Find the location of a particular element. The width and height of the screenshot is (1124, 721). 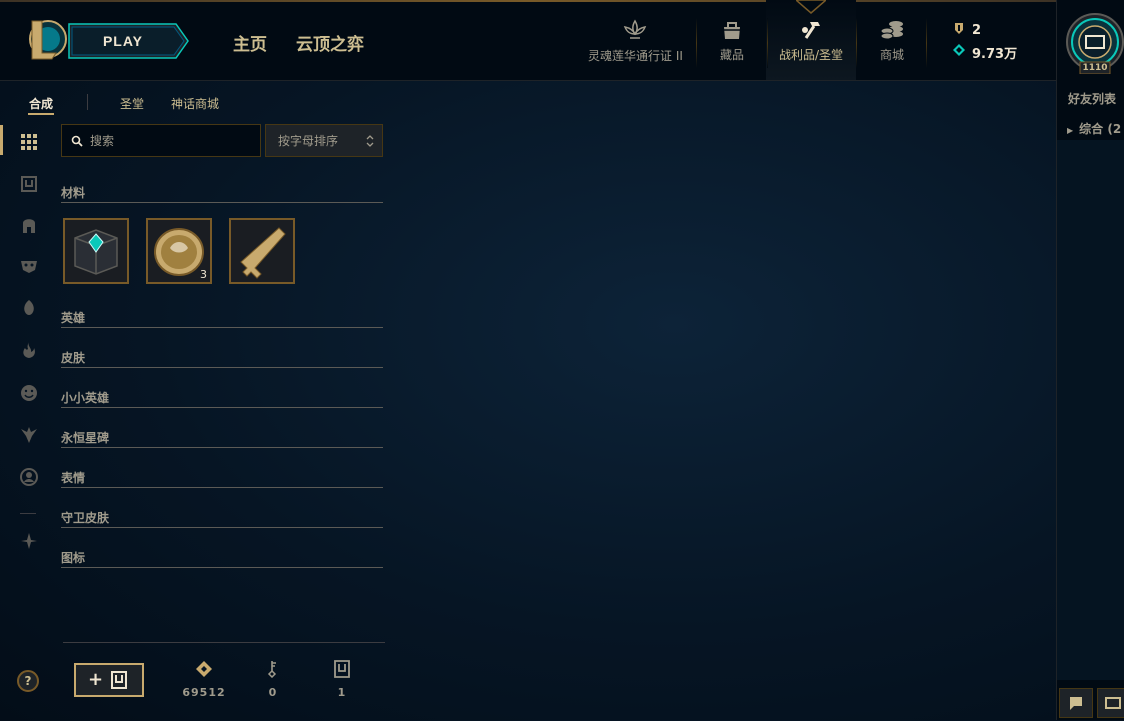

orange-essence-value: 69512 is located at coordinates (204, 692).